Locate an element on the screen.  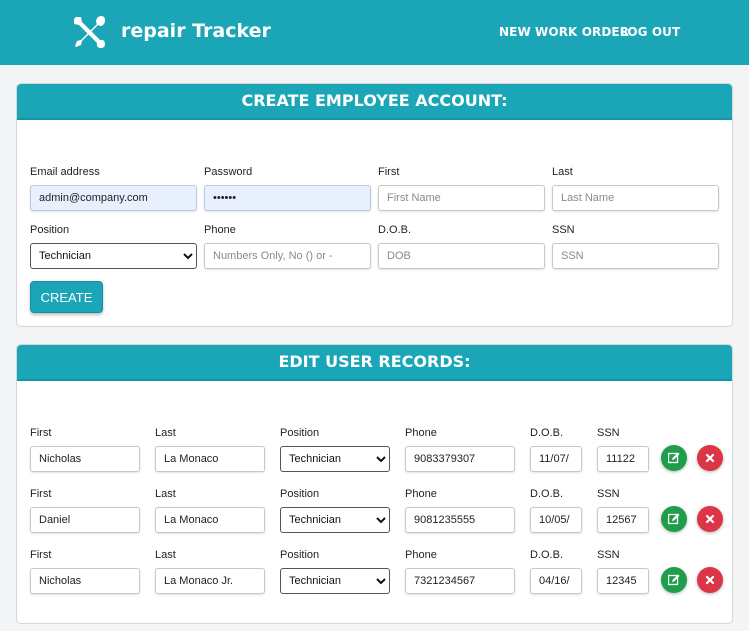
wrench-screwdriver-icon is located at coordinates (89, 32).